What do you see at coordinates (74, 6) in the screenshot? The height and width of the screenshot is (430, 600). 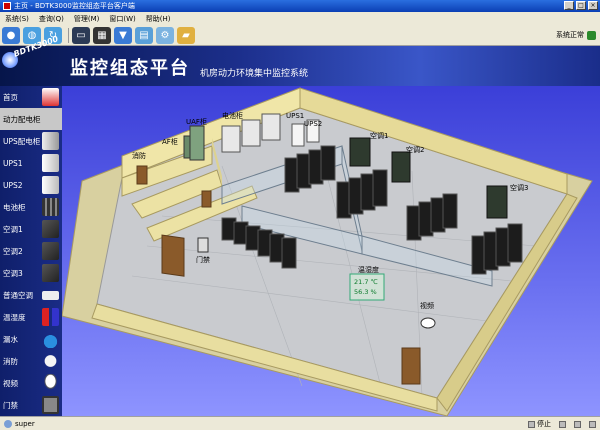 I see `window-title: 主页 - BDTK3000监控组态平台客户端` at bounding box center [74, 6].